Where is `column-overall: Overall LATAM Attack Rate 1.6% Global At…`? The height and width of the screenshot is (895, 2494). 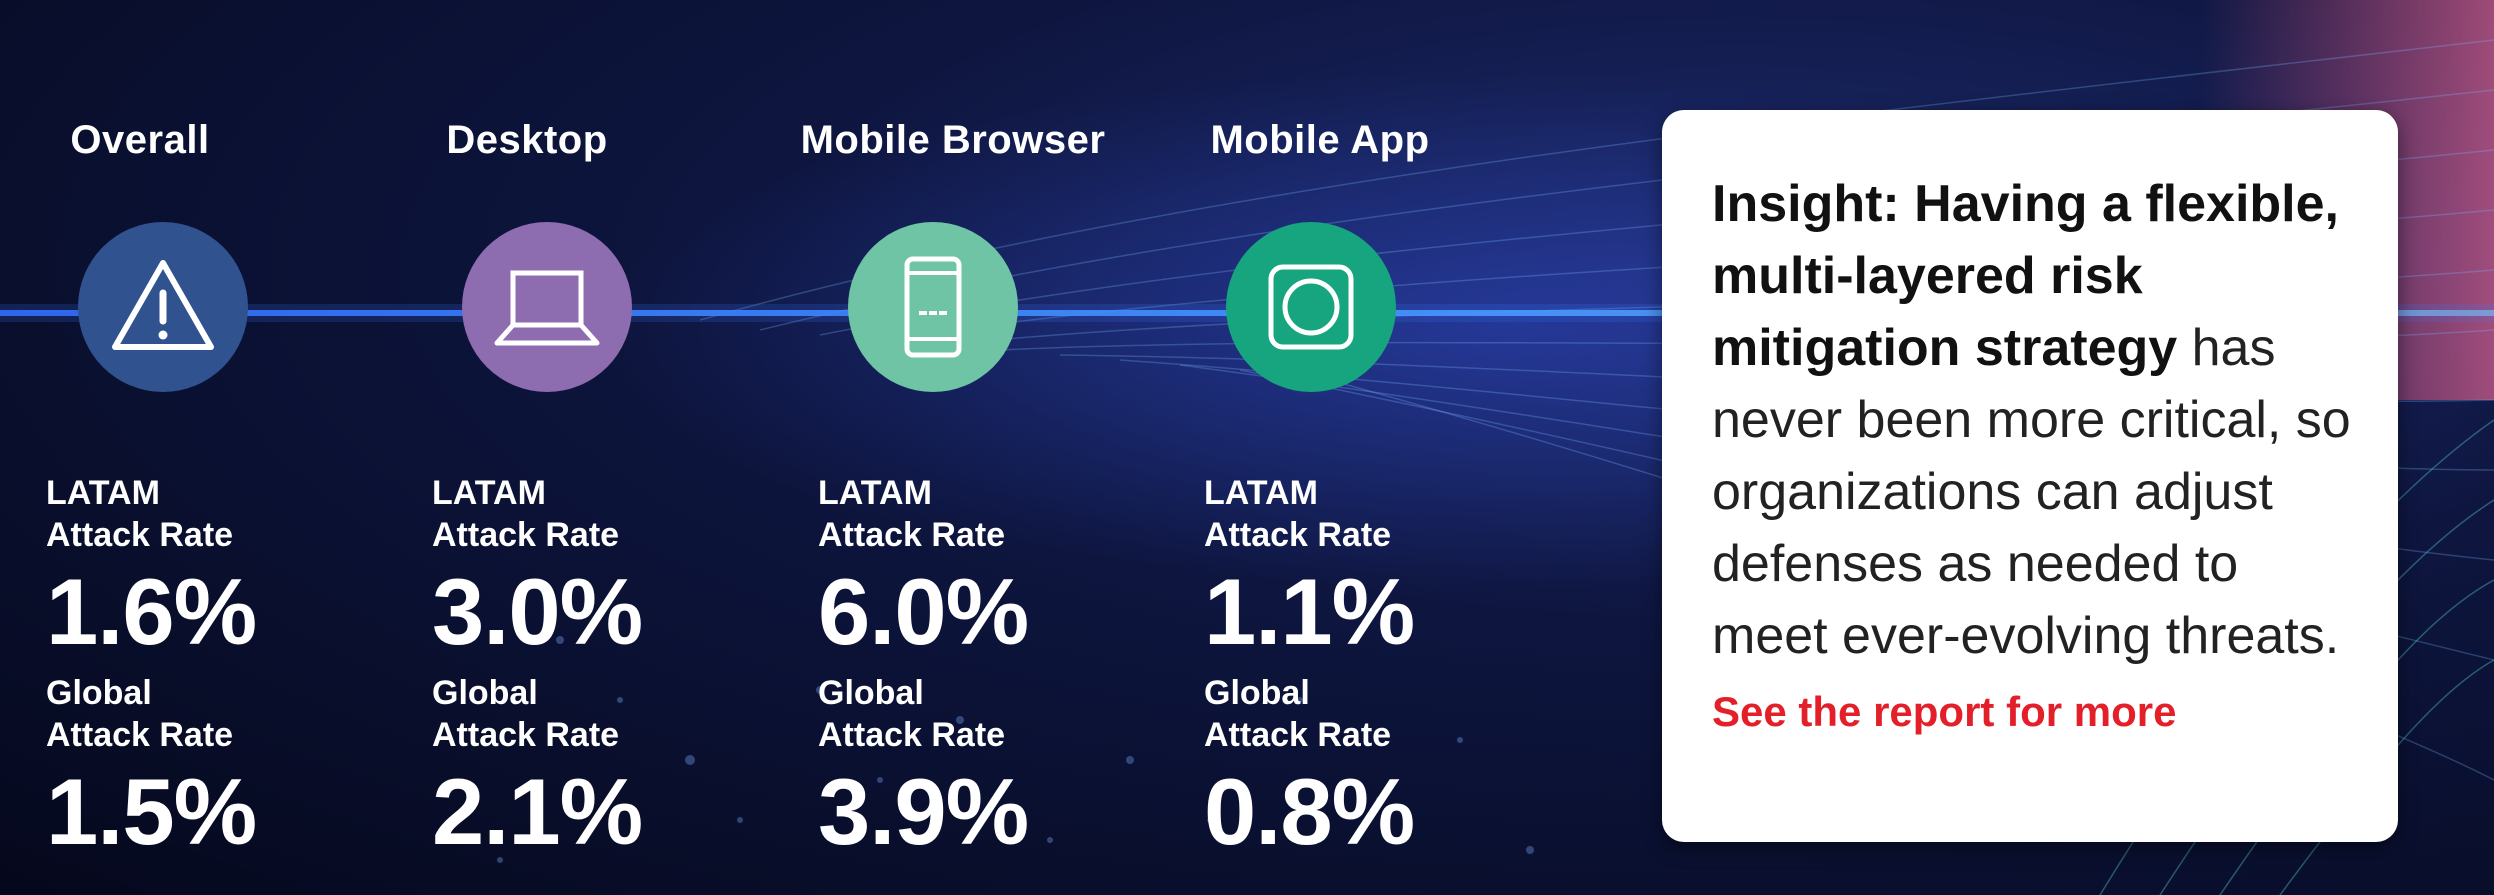 column-overall: Overall LATAM Attack Rate 1.6% Global At… is located at coordinates (226, 447).